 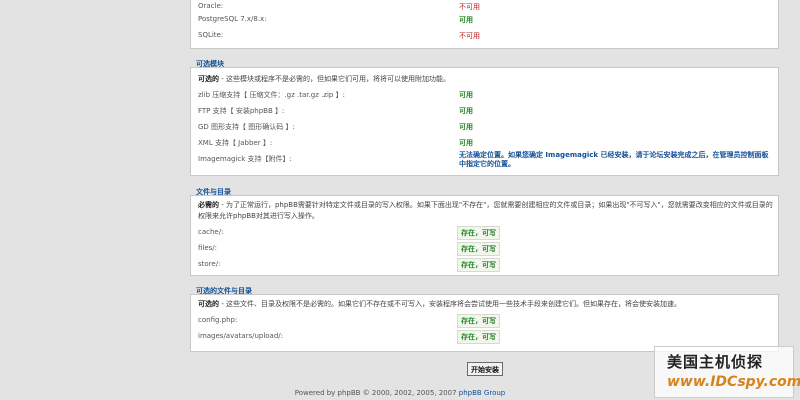 What do you see at coordinates (469, 36) in the screenshot?
I see `db-row-status-sqlite: 不可用` at bounding box center [469, 36].